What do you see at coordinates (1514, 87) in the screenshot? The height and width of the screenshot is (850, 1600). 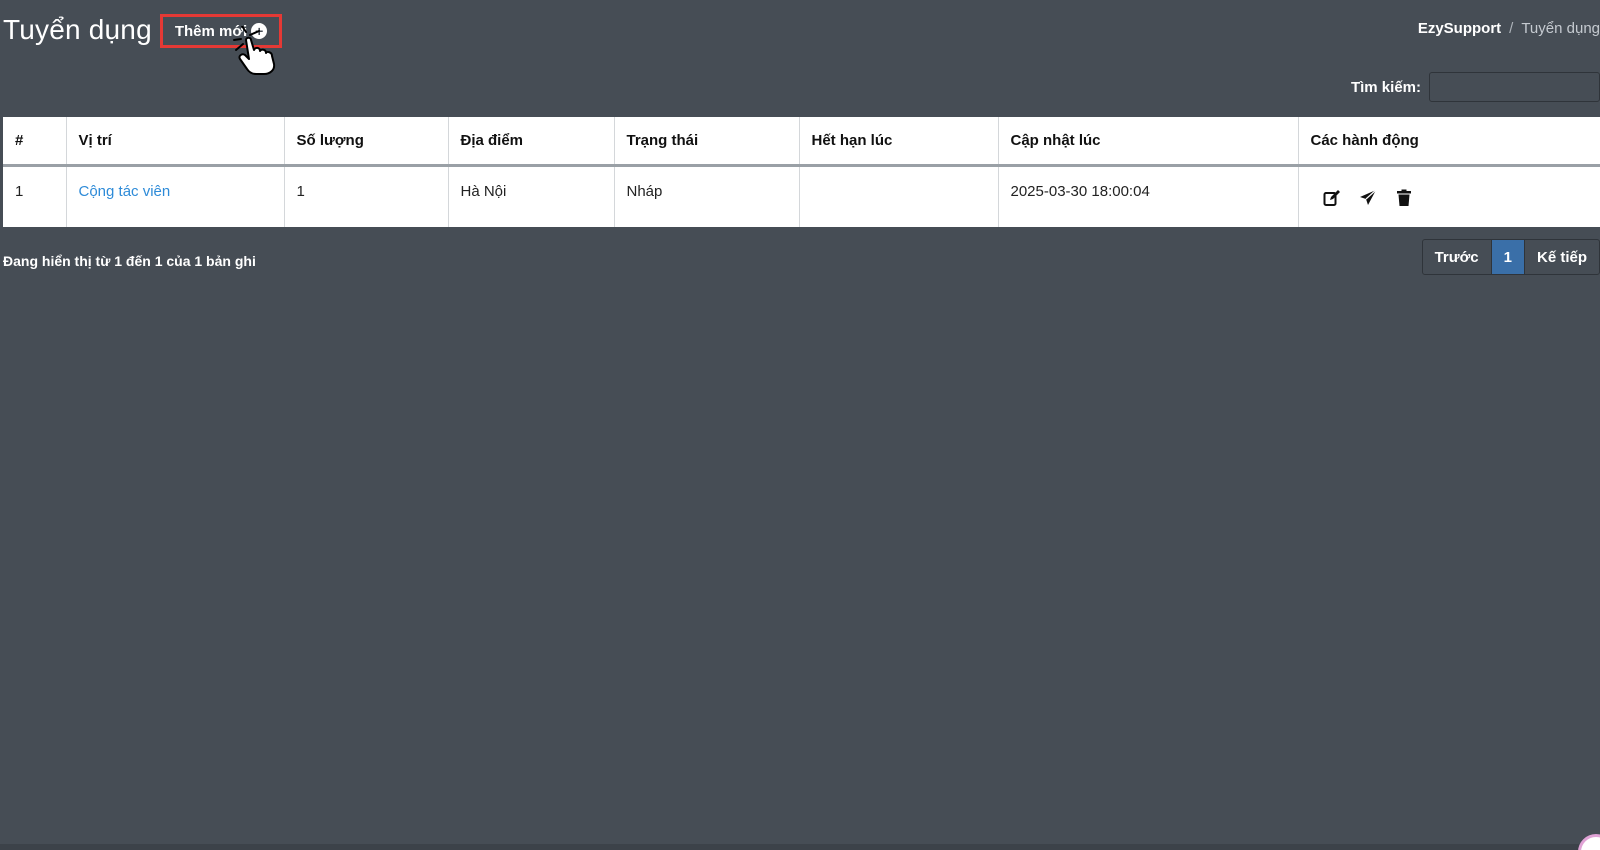 I see `search-input` at bounding box center [1514, 87].